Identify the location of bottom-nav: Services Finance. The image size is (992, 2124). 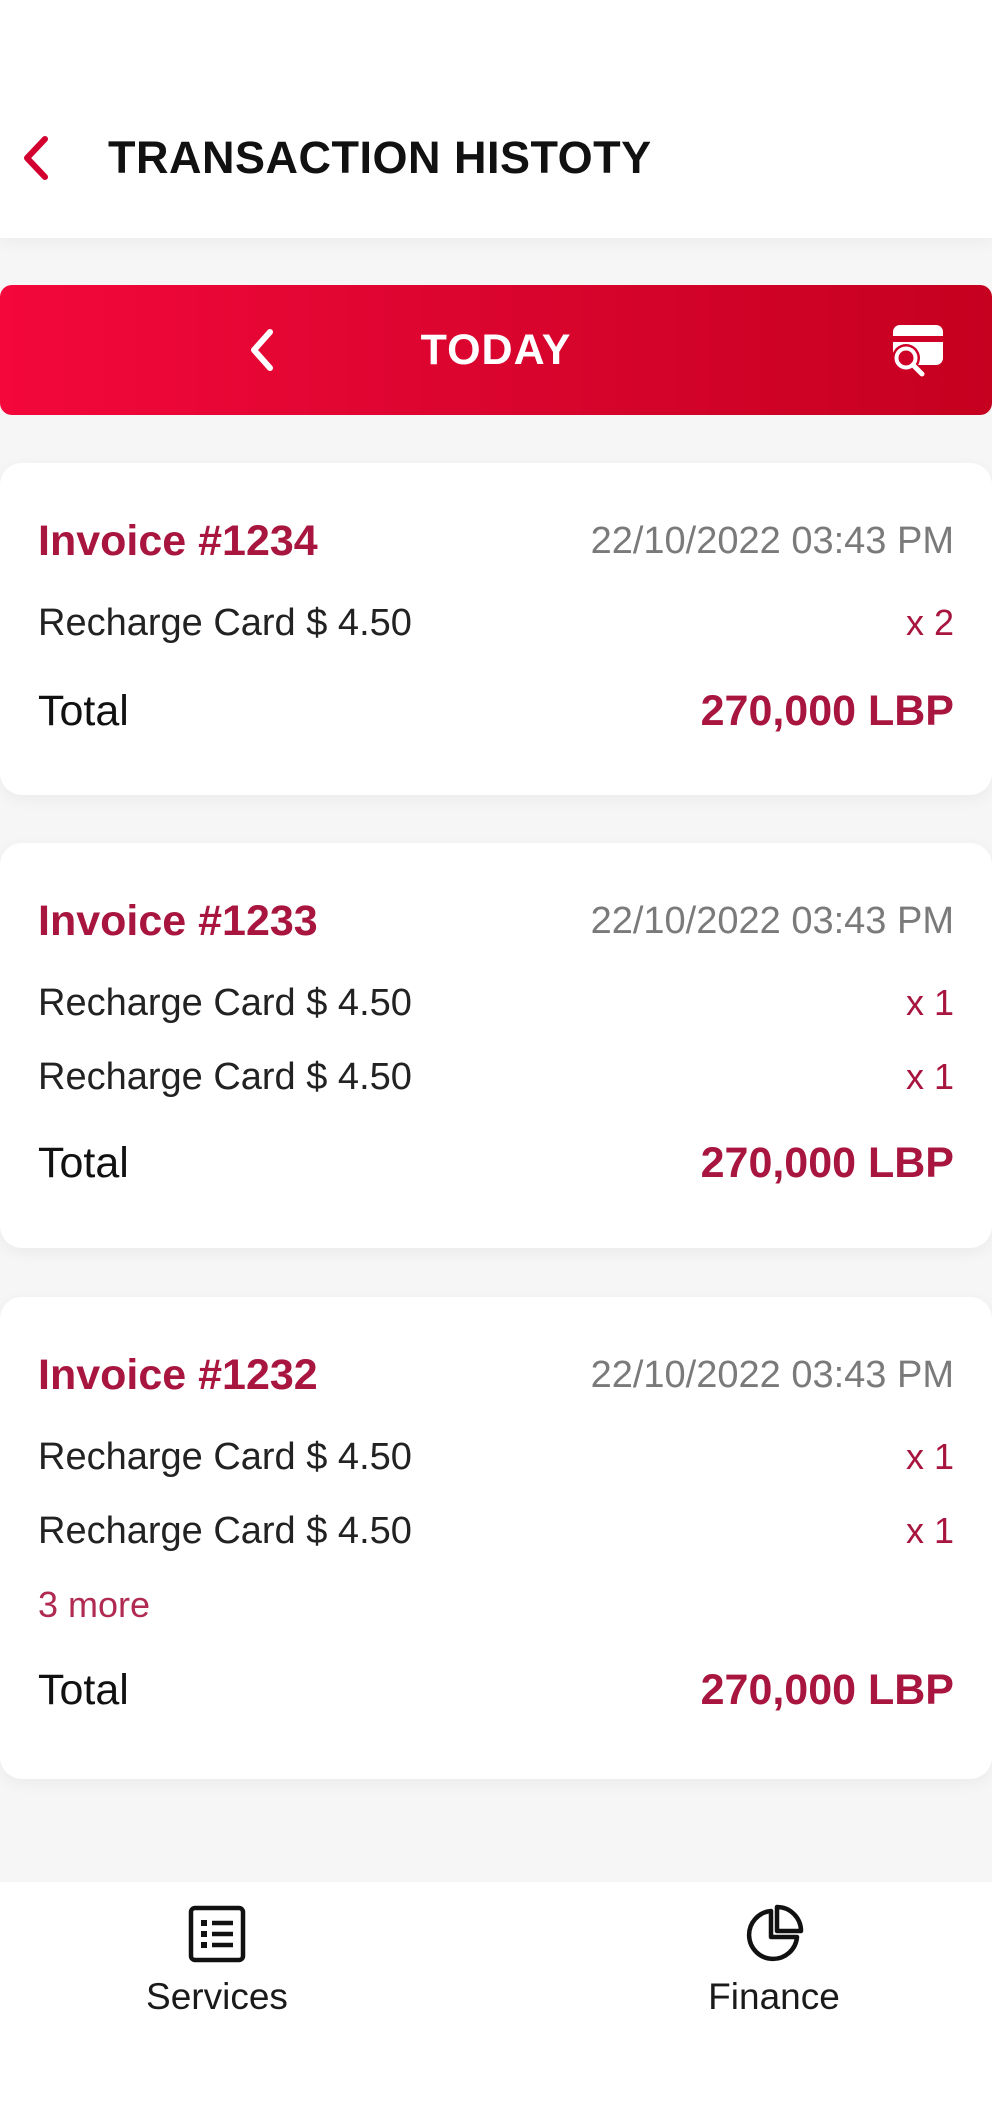
(496, 2003).